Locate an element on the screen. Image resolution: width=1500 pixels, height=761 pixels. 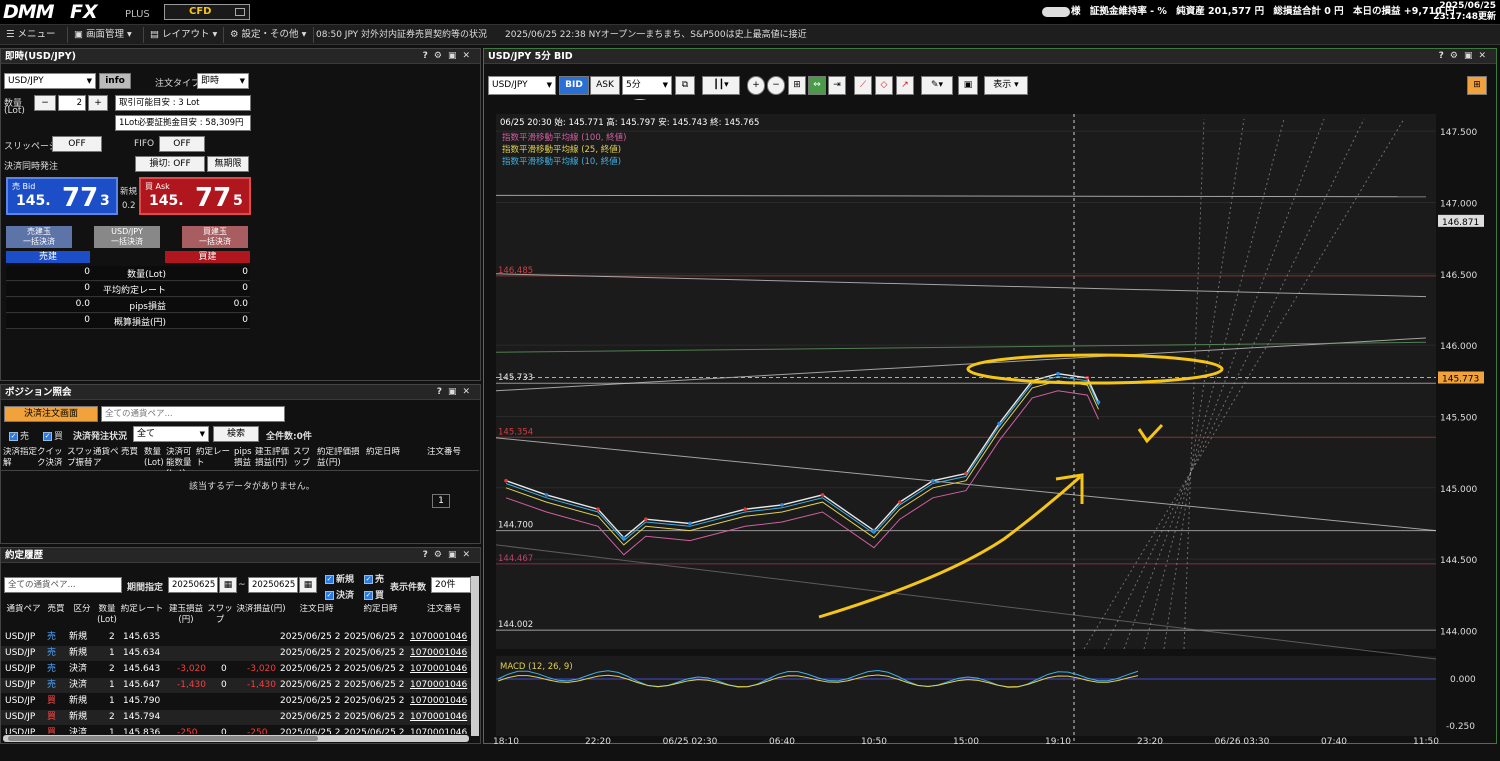
settle-order-button: 決済注文画面 is located at coordinates (51, 414).